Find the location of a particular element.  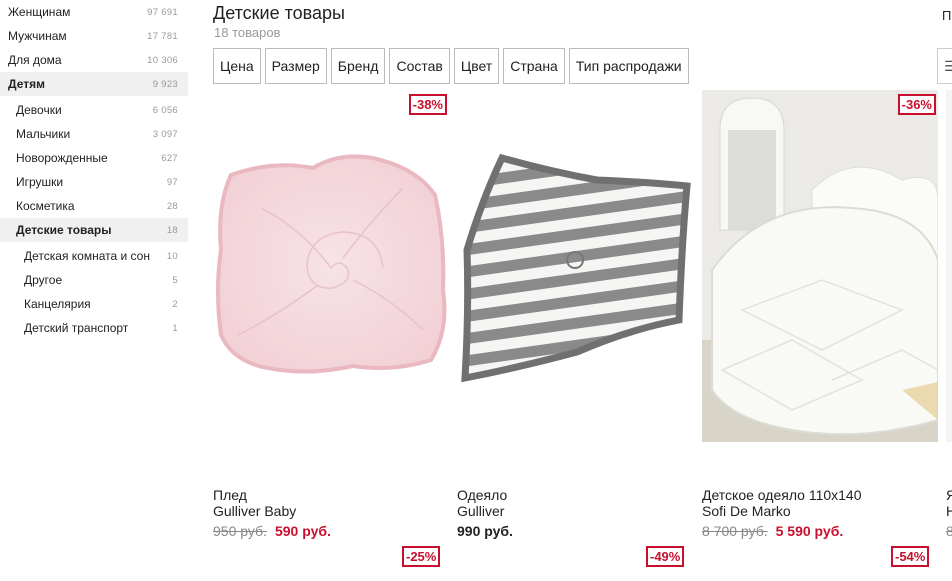

discount-badge: -54% is located at coordinates (910, 556).